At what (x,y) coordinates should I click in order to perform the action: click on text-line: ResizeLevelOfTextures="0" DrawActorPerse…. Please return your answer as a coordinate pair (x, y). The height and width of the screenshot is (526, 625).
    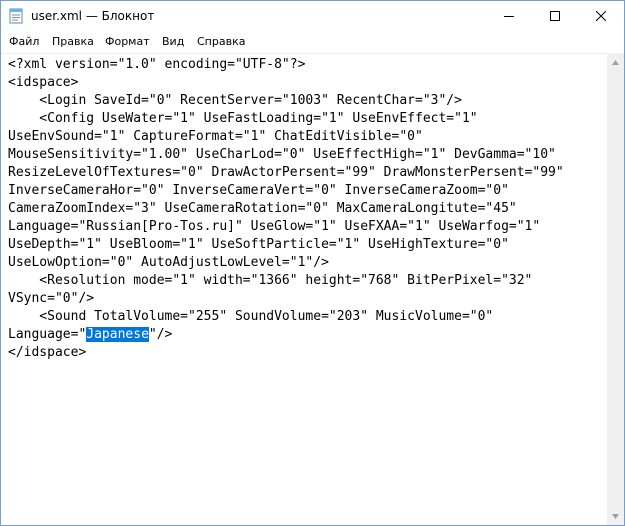
    Looking at the image, I should click on (286, 172).